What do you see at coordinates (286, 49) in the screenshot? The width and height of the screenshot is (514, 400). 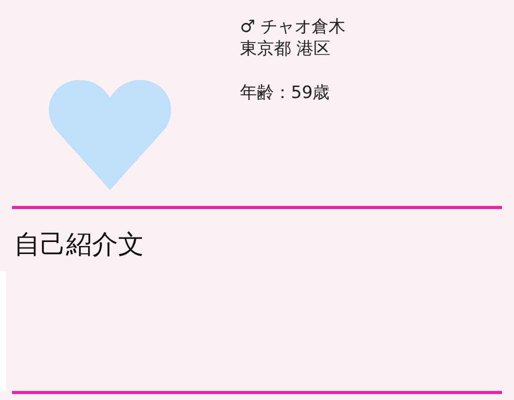 I see `location-text: 東京都 港区` at bounding box center [286, 49].